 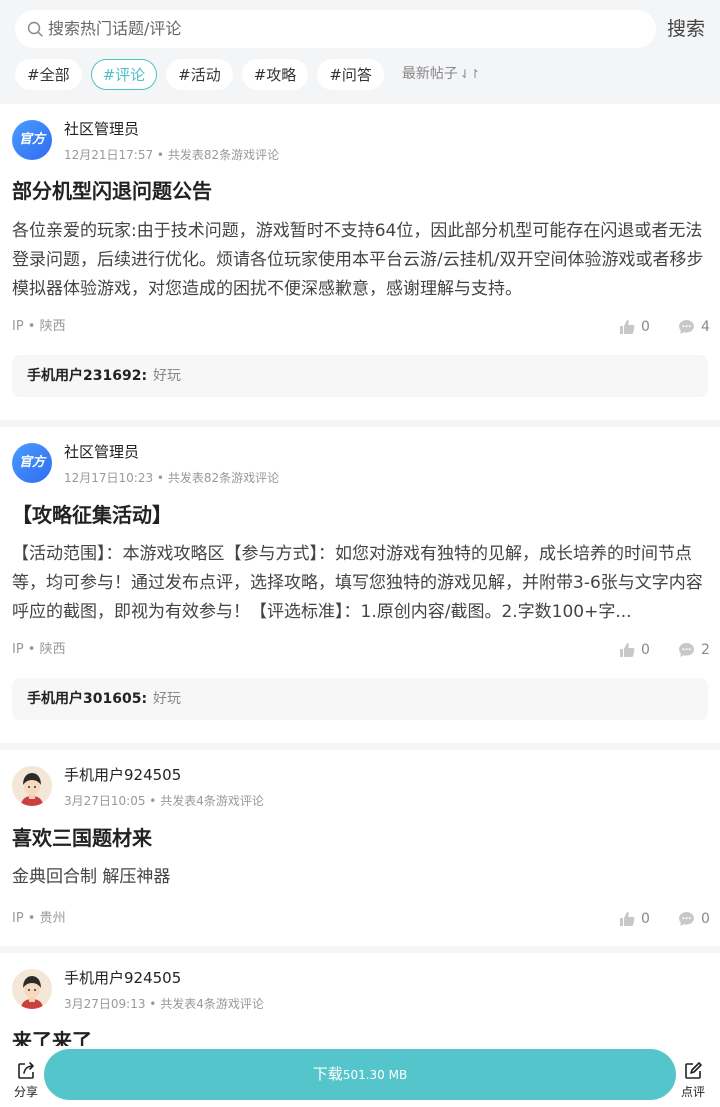 What do you see at coordinates (48, 74) in the screenshot?
I see `chip-all: #全部` at bounding box center [48, 74].